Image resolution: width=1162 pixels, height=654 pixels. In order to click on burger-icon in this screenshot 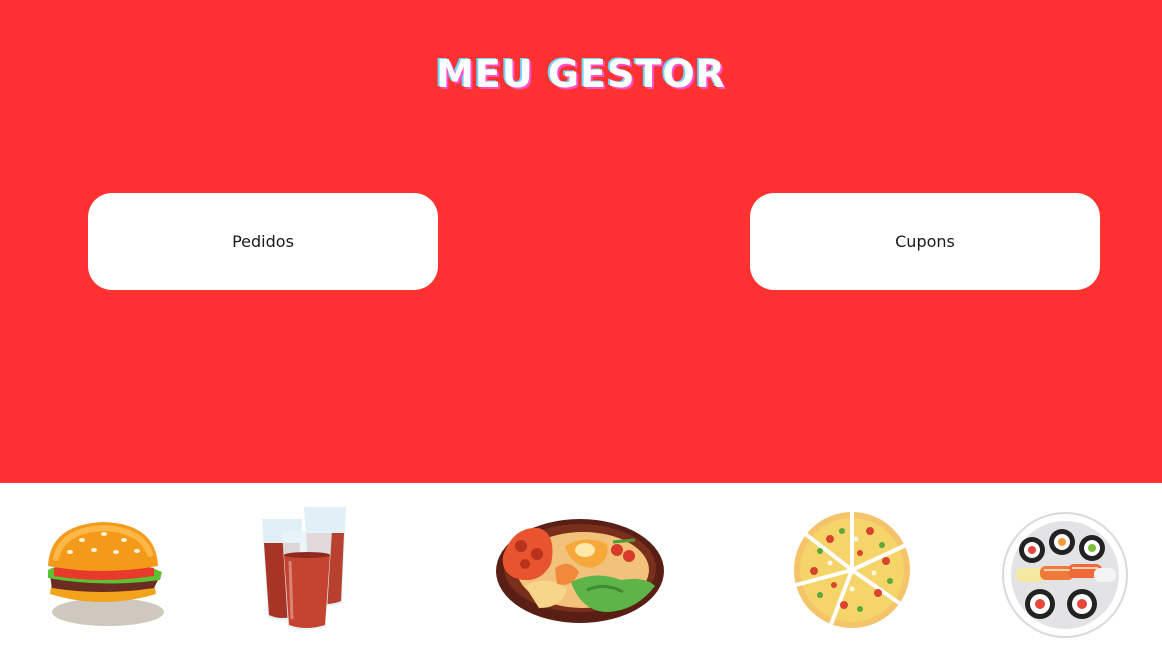, I will do `click(104, 574)`.